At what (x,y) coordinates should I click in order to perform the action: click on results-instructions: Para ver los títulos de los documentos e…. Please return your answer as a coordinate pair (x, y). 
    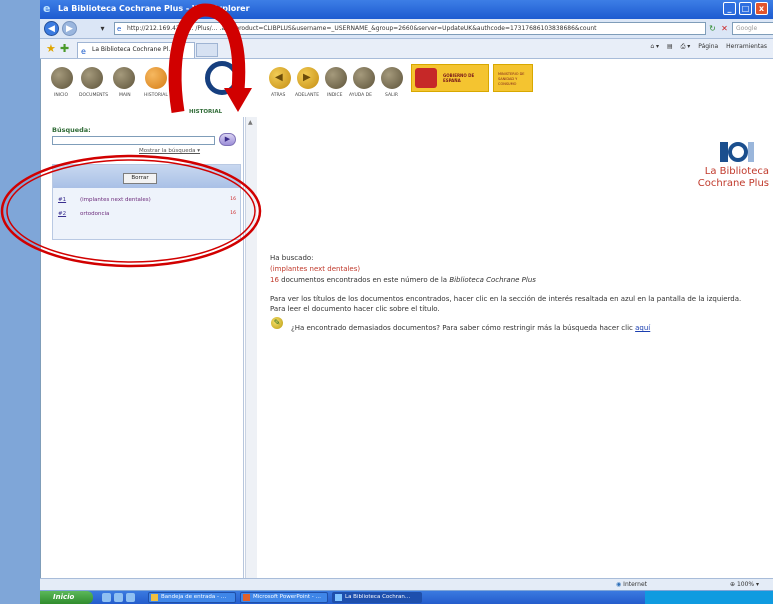
    Looking at the image, I should click on (506, 304).